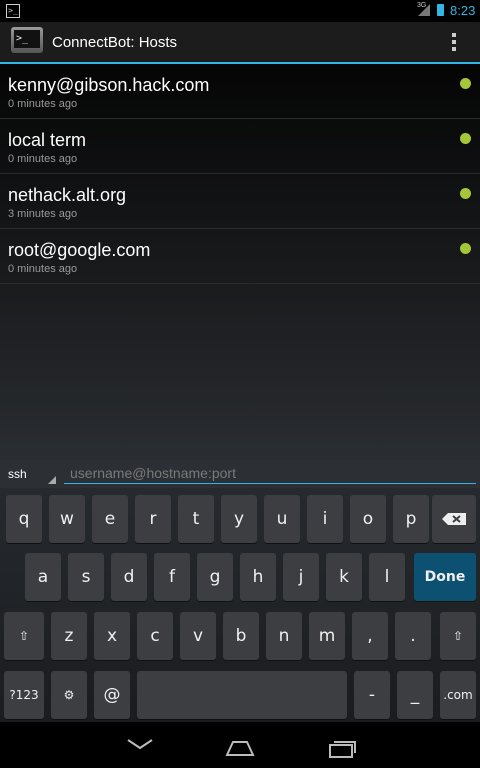  I want to click on done-key: Done, so click(445, 577).